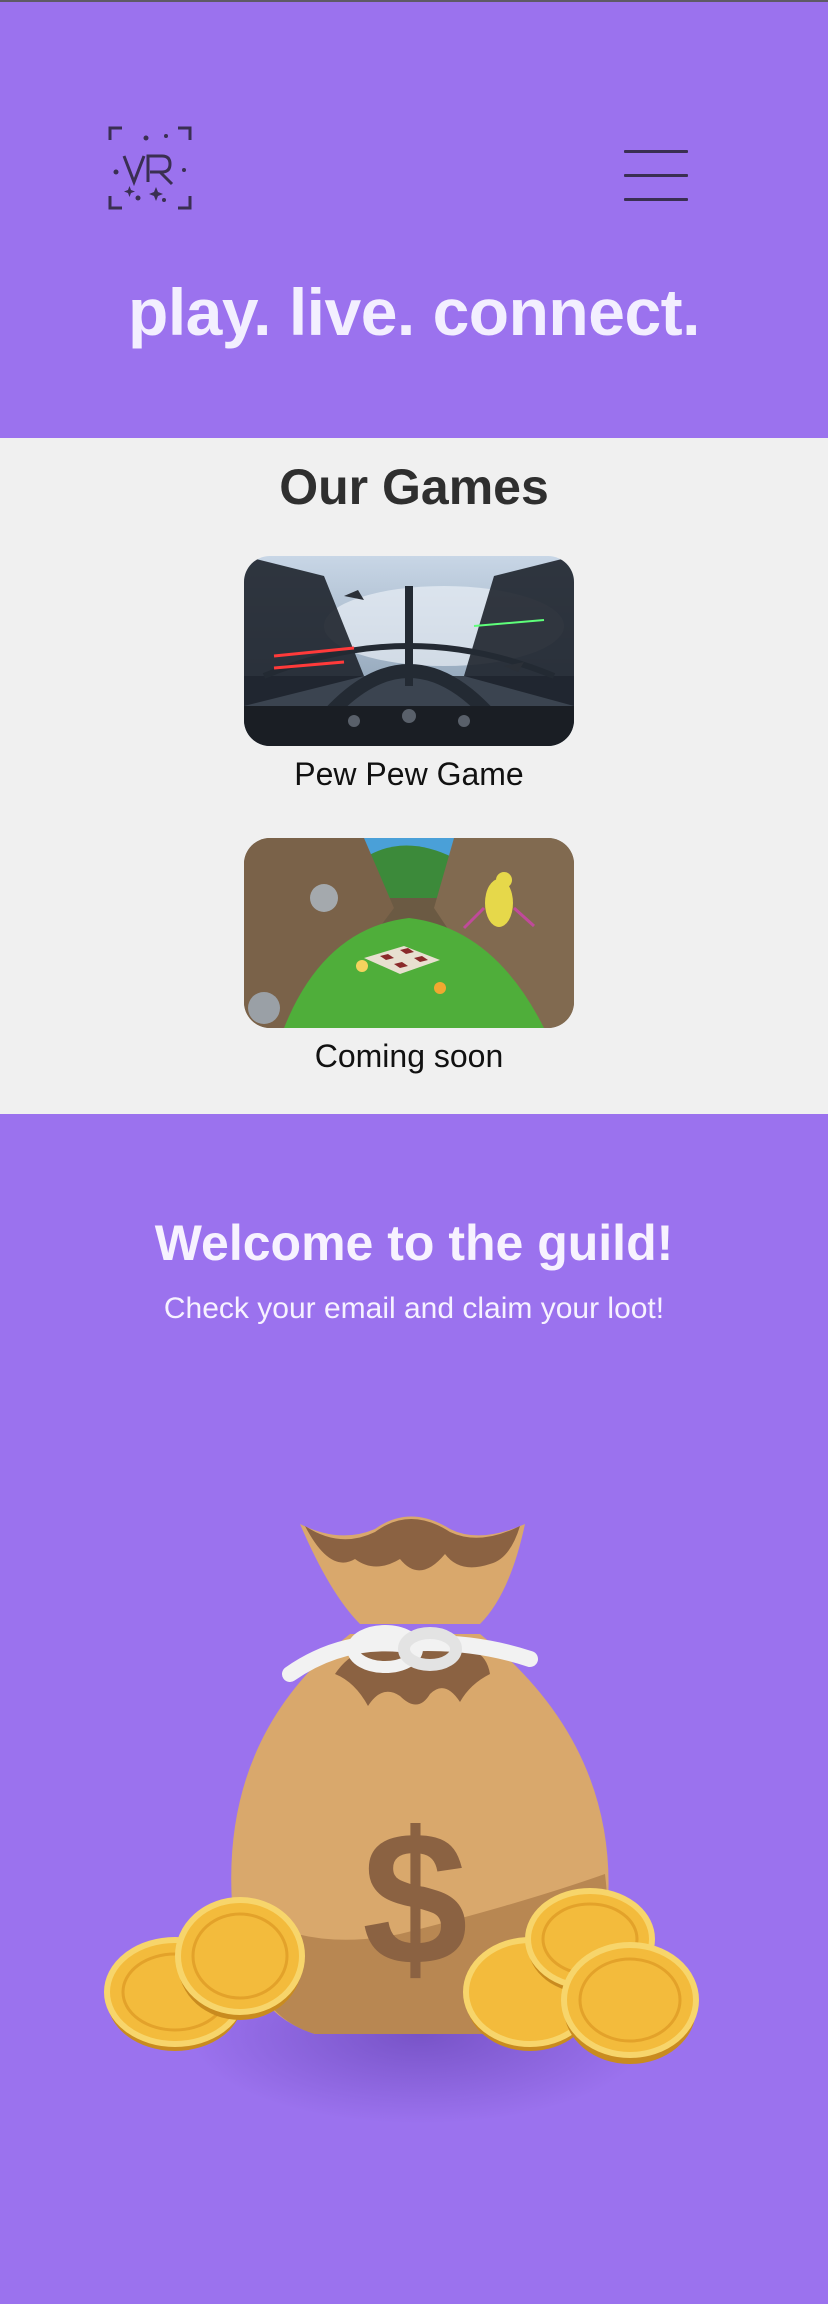  I want to click on menu-button, so click(654, 174).